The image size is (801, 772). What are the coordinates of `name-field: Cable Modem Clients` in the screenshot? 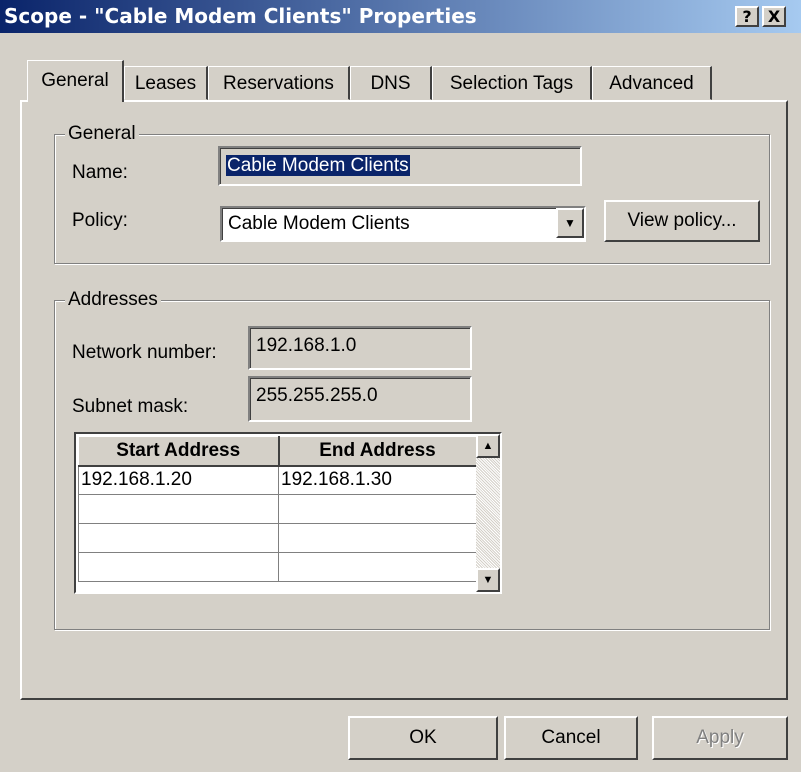 It's located at (400, 166).